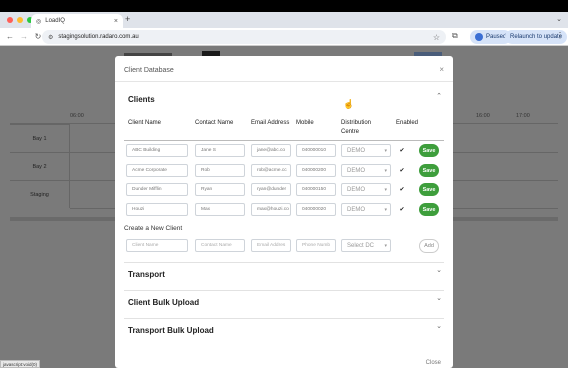  Describe the element at coordinates (305, 123) in the screenshot. I see `column-header: Mobile` at that location.